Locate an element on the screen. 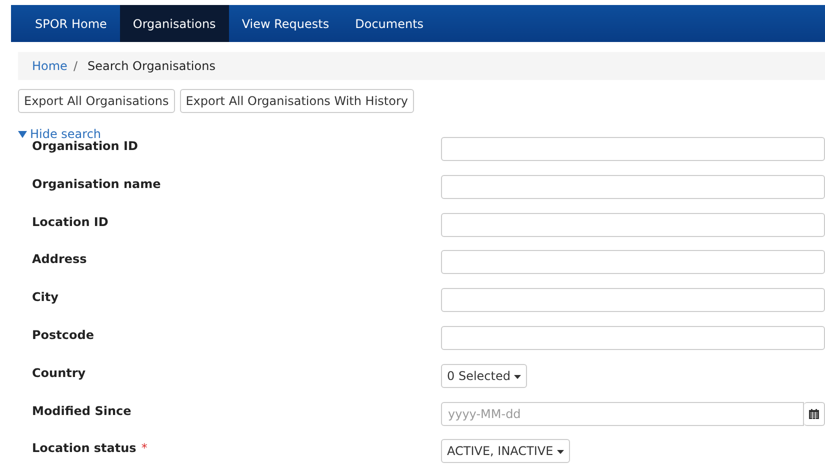  field-label: Organisation name is located at coordinates (96, 183).